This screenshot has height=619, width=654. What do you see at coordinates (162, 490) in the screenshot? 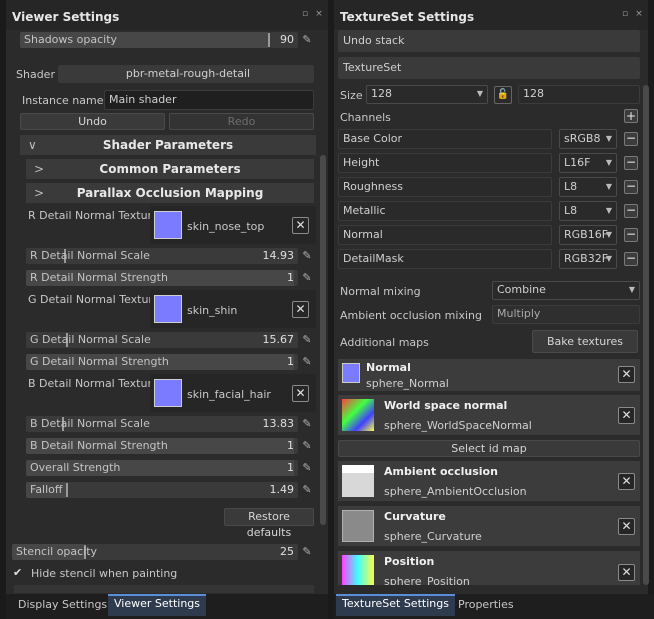
I see `falloff-slider: Falloff 1.49` at bounding box center [162, 490].